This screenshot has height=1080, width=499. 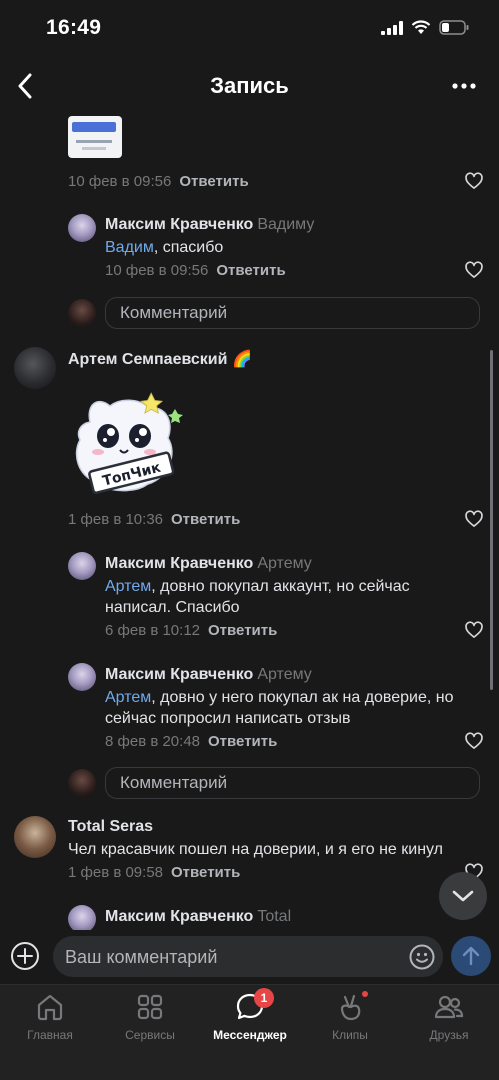 I want to click on nav-bar: Запись, so click(x=249, y=86).